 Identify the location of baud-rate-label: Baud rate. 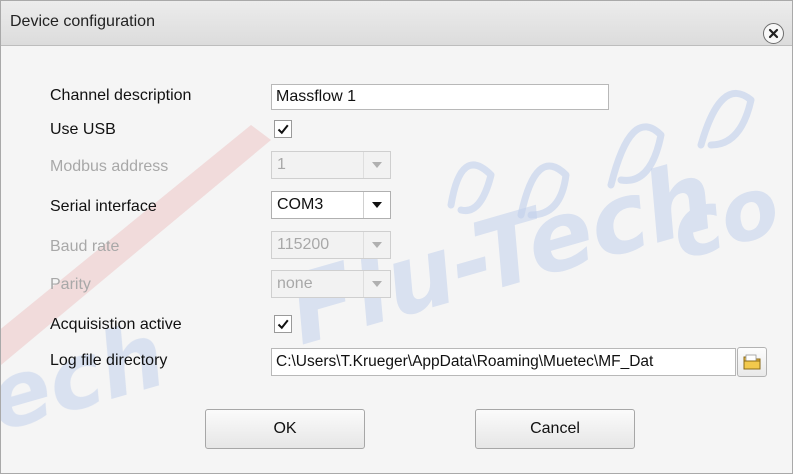
(85, 246).